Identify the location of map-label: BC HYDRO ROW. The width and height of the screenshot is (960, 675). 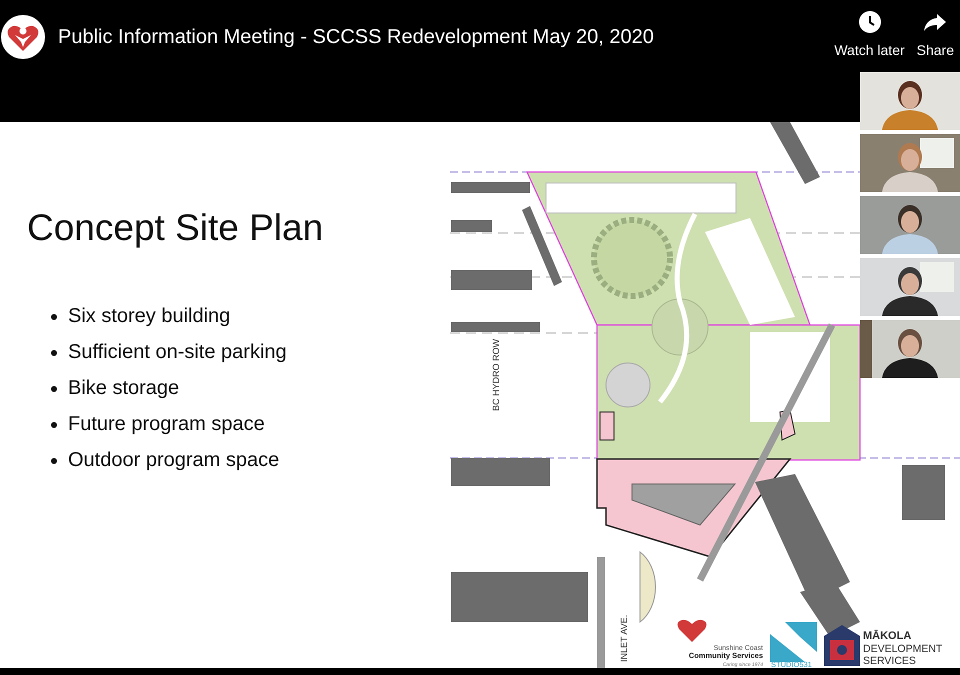
(496, 375).